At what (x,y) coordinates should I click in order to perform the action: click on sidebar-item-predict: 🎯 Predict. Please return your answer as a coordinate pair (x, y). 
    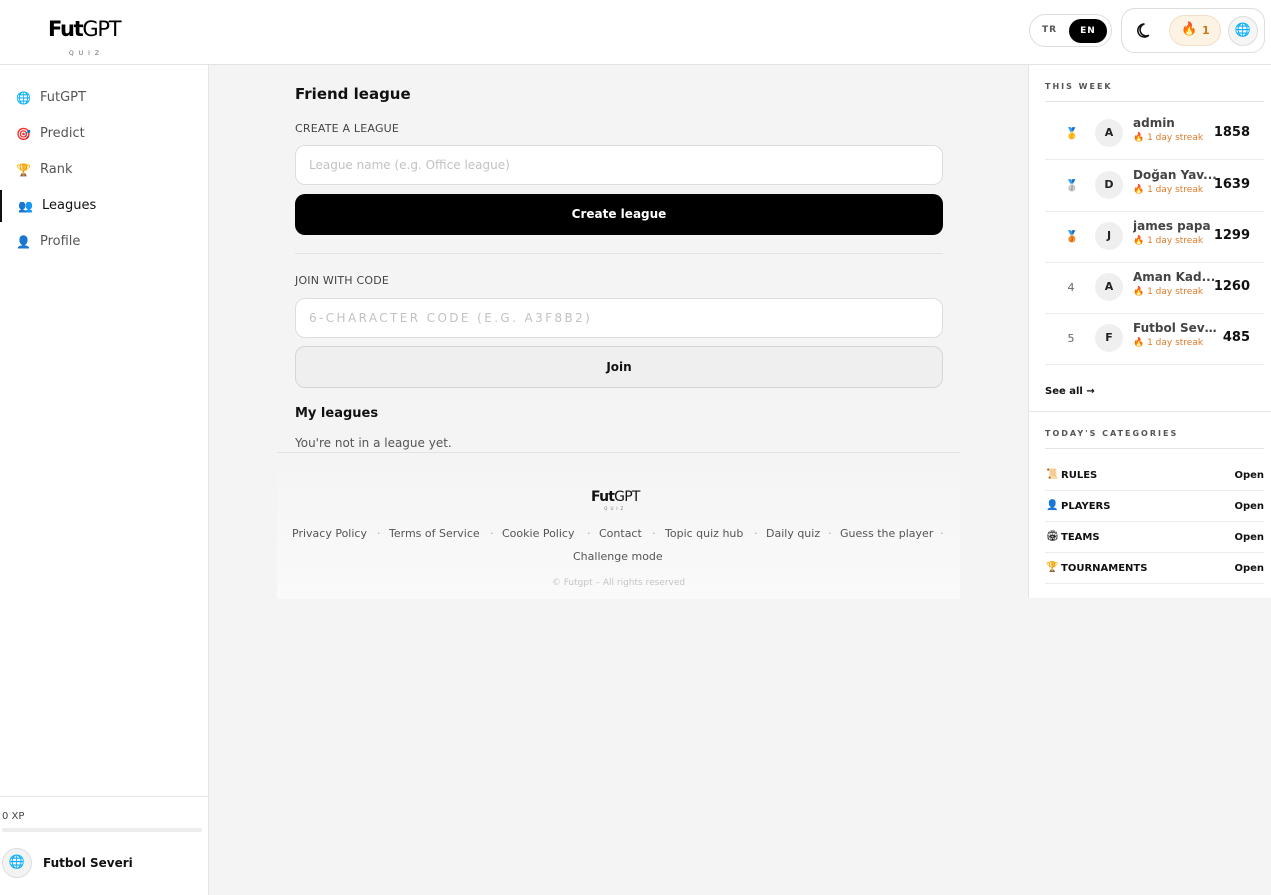
    Looking at the image, I should click on (104, 134).